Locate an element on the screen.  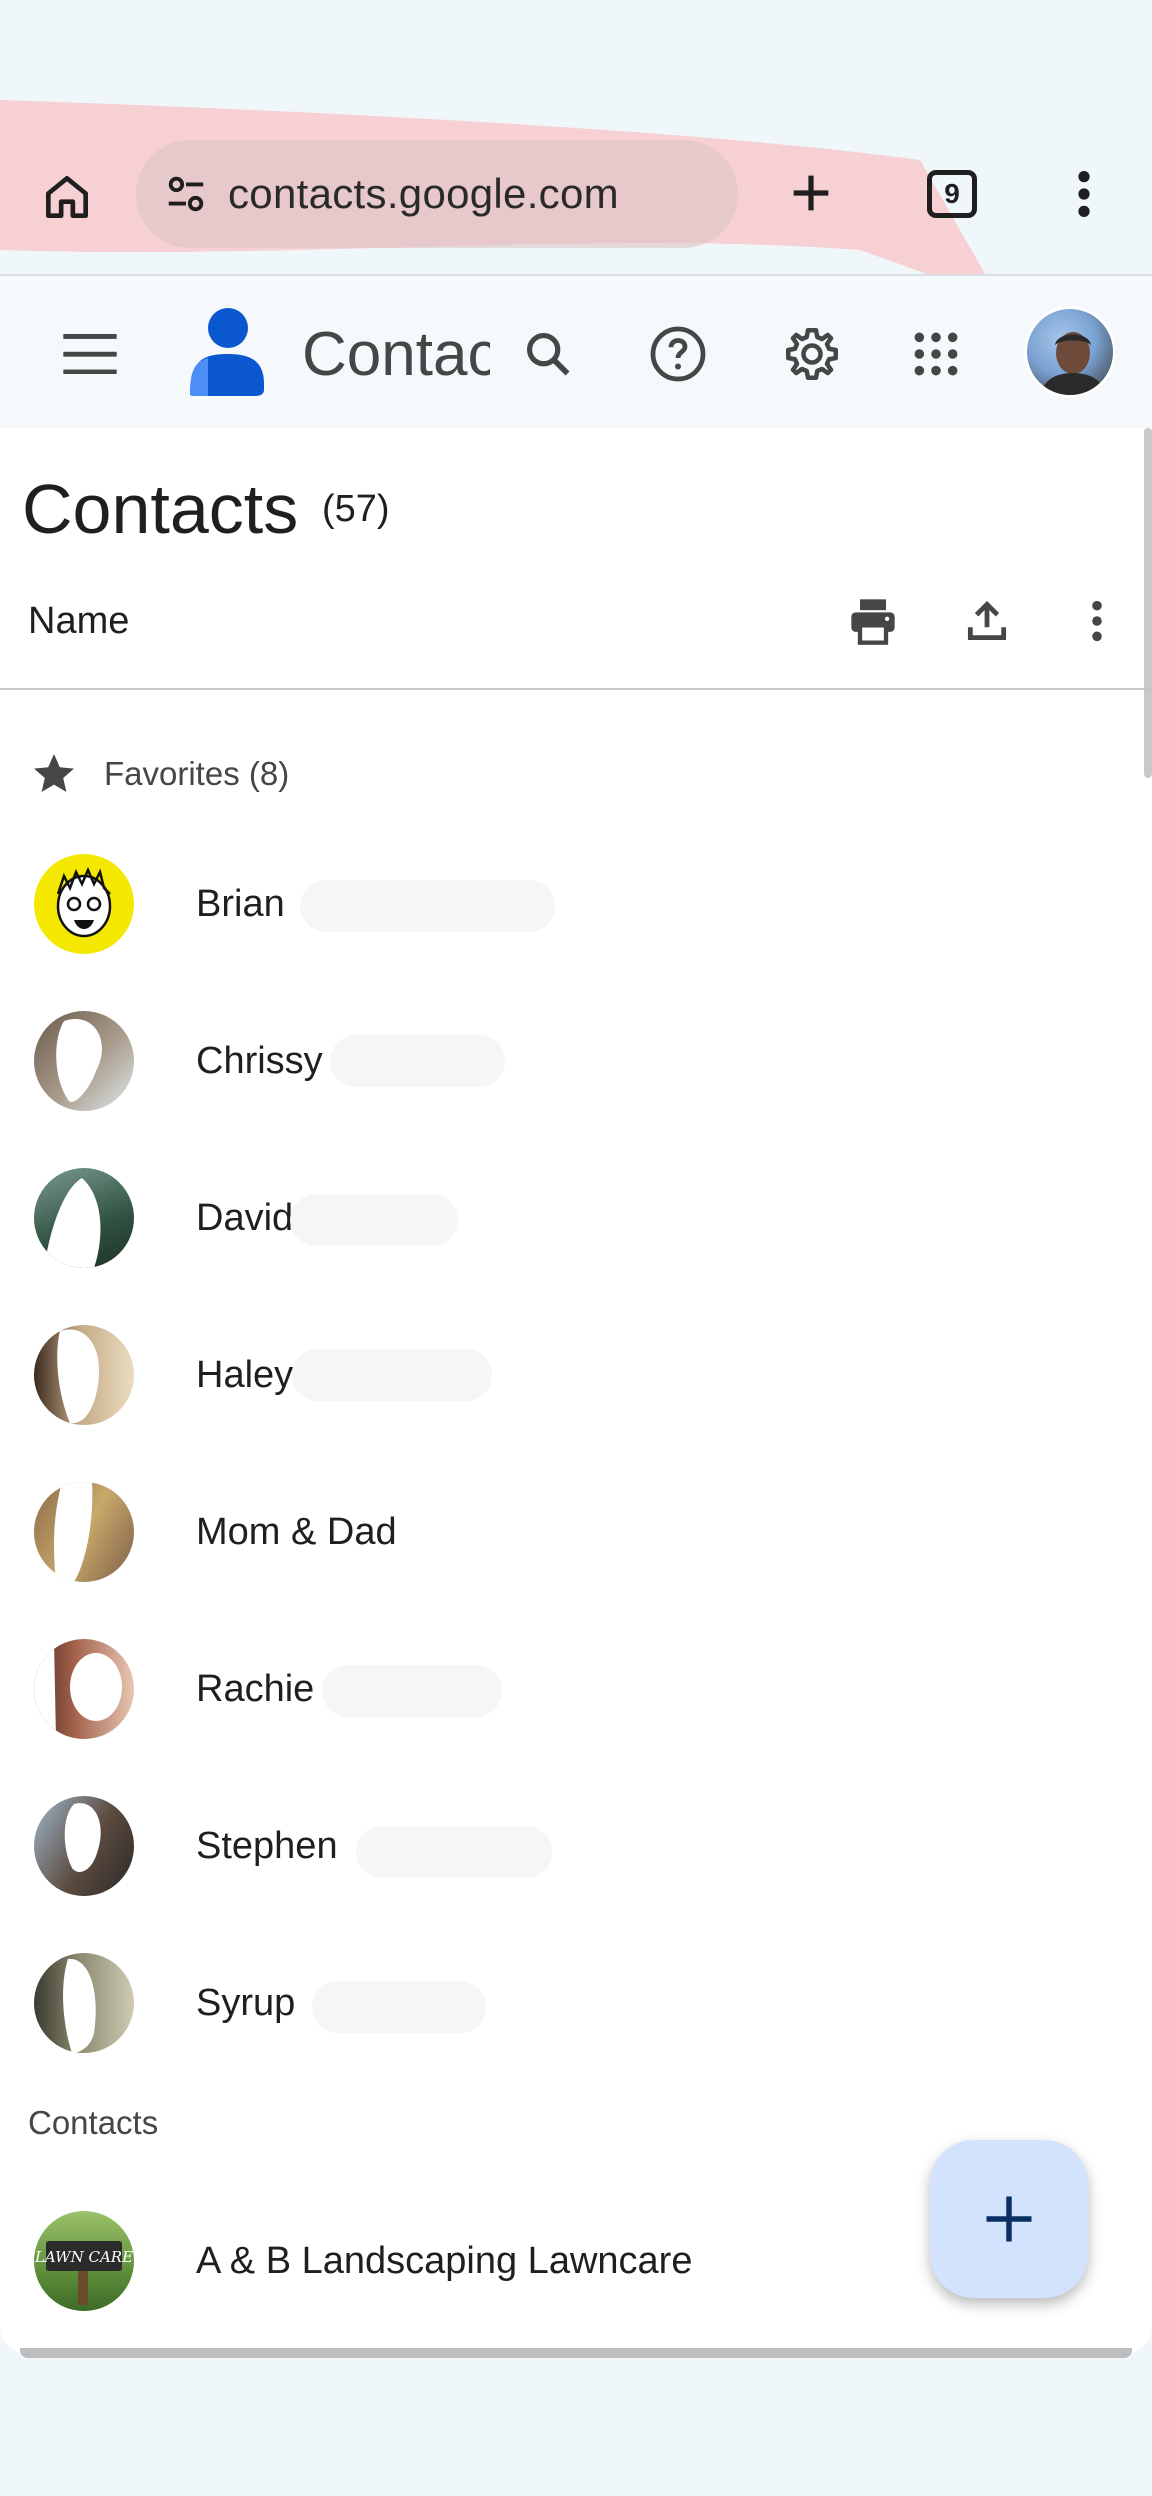
contact-row: Haley is located at coordinates (576, 1375).